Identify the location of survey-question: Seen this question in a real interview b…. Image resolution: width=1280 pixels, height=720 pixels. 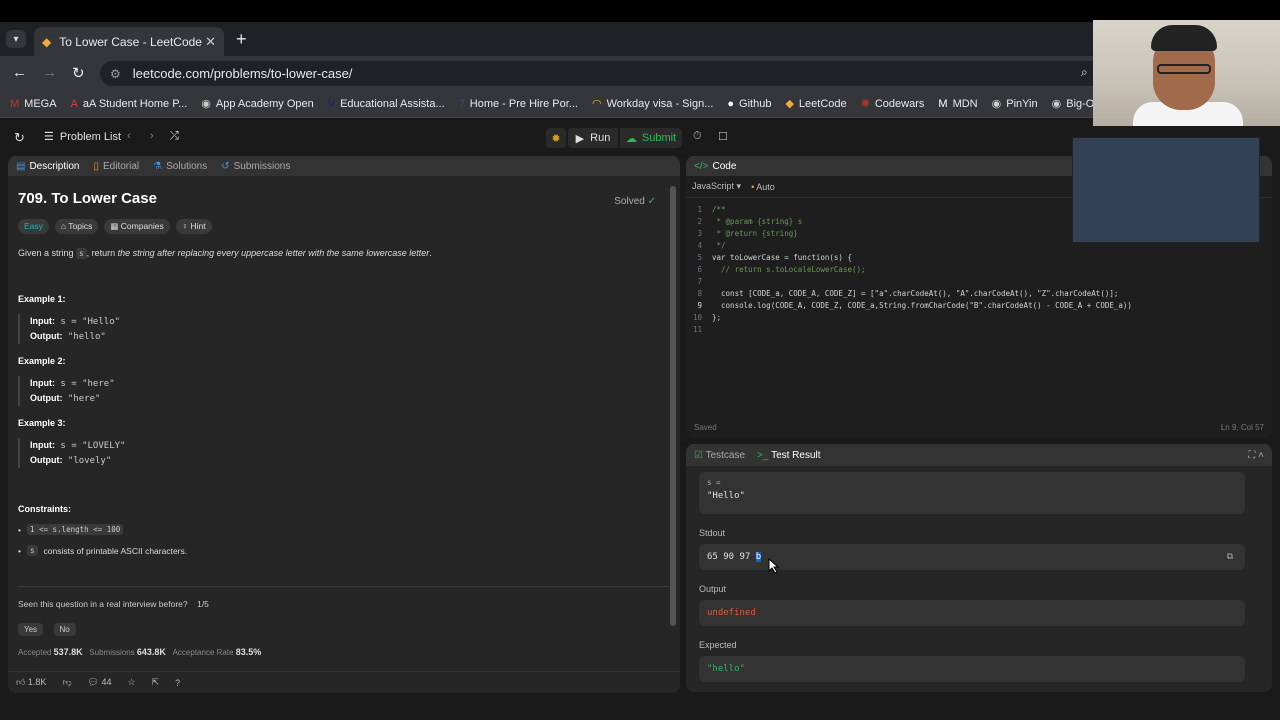
(344, 604).